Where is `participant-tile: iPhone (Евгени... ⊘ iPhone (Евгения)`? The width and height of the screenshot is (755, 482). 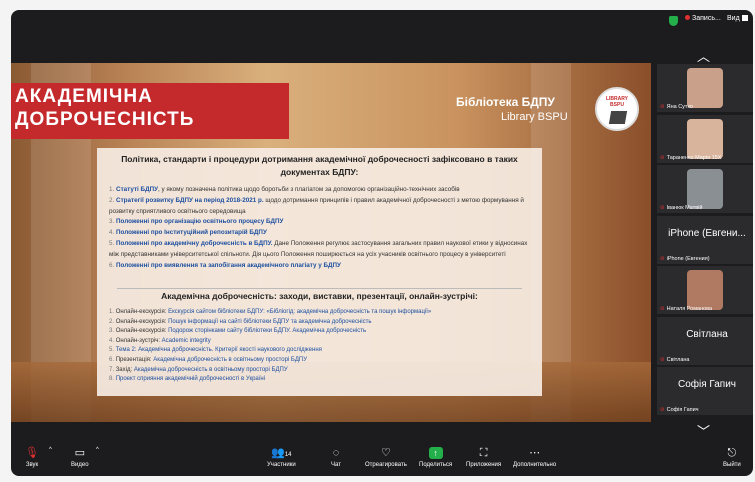 participant-tile: iPhone (Евгени... ⊘ iPhone (Евгения) is located at coordinates (705, 239).